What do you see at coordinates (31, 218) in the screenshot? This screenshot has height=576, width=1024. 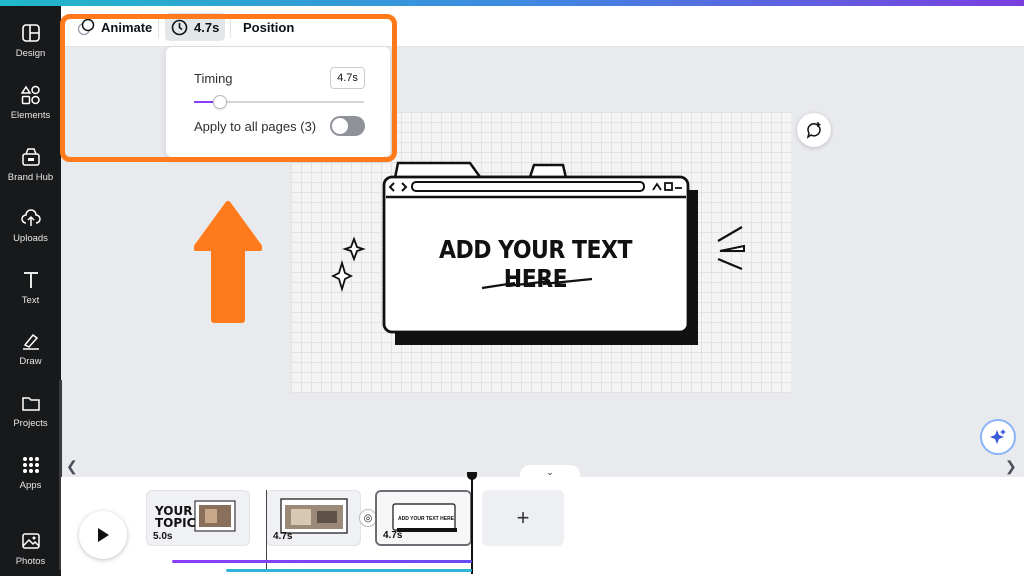 I see `uploads-icon` at bounding box center [31, 218].